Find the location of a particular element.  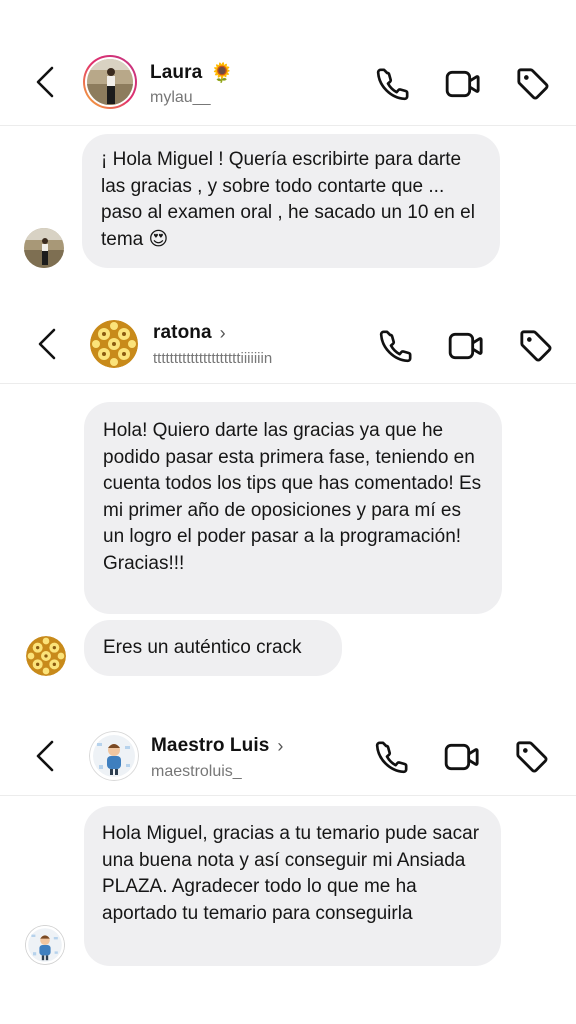

contact-name: Maestro Luis › is located at coordinates (217, 746).